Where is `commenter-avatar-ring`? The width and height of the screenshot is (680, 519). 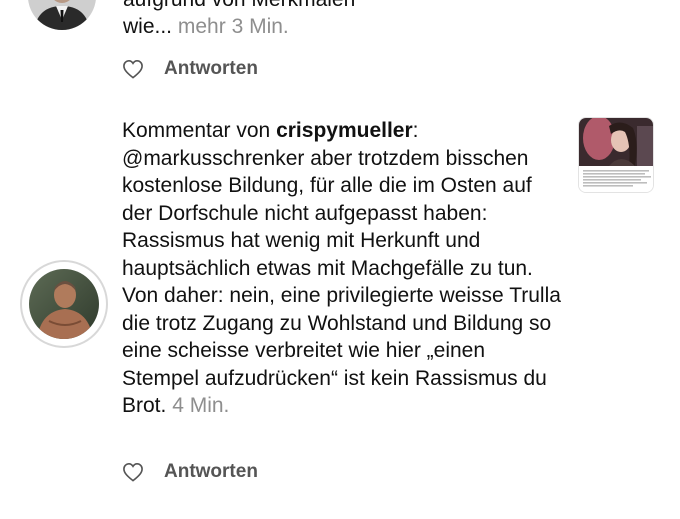 commenter-avatar-ring is located at coordinates (64, 304).